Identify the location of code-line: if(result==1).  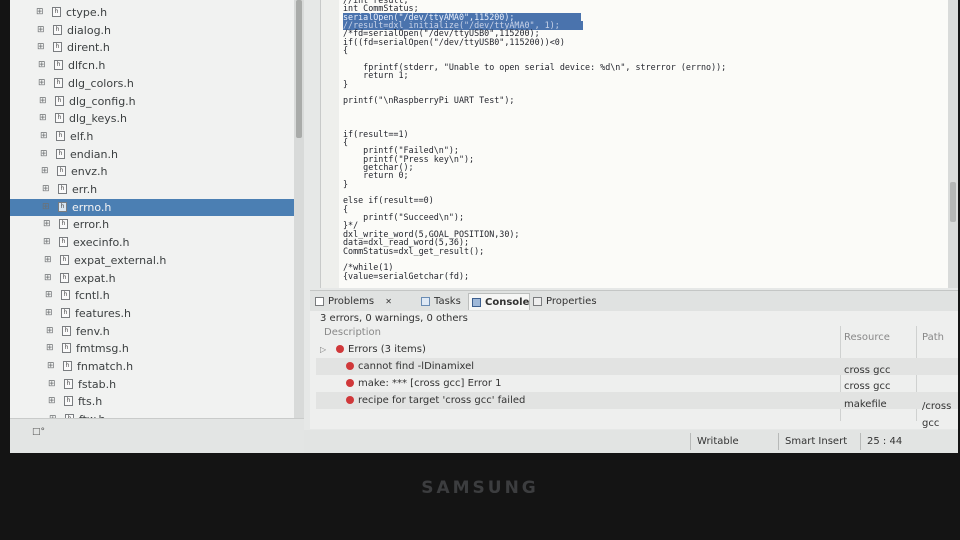
(376, 134).